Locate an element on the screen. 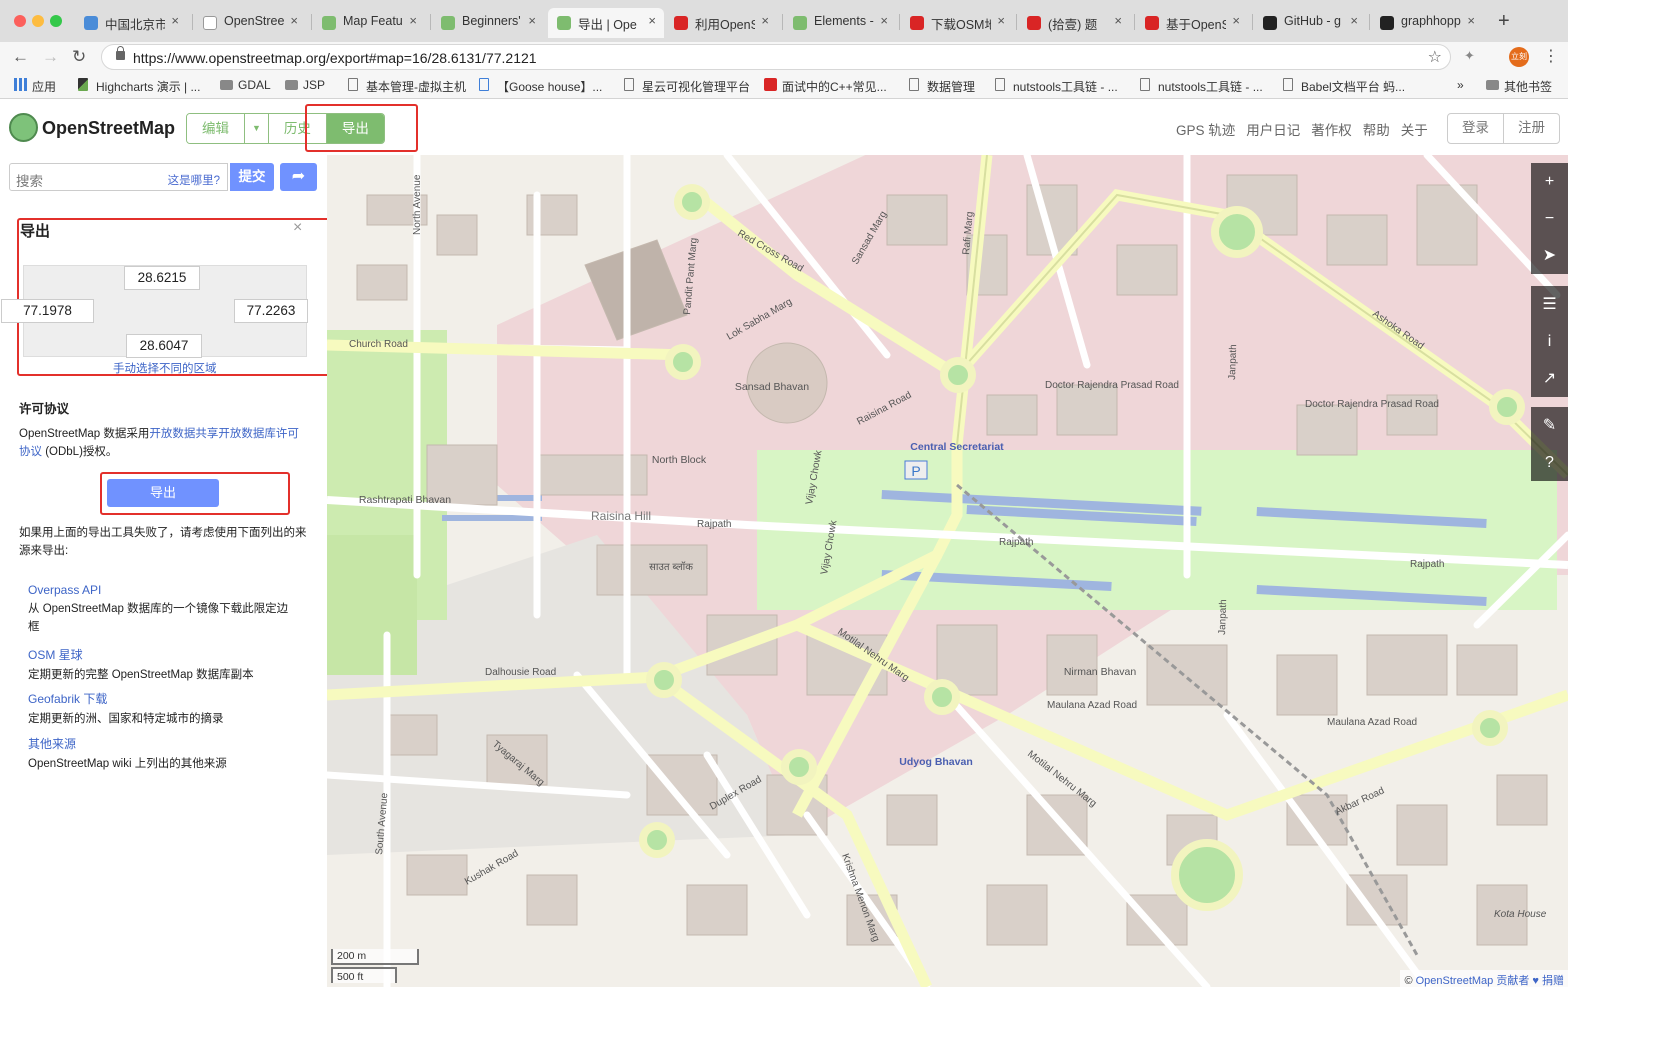 This screenshot has width=1680, height=1057. folder-icon is located at coordinates (1492, 85).